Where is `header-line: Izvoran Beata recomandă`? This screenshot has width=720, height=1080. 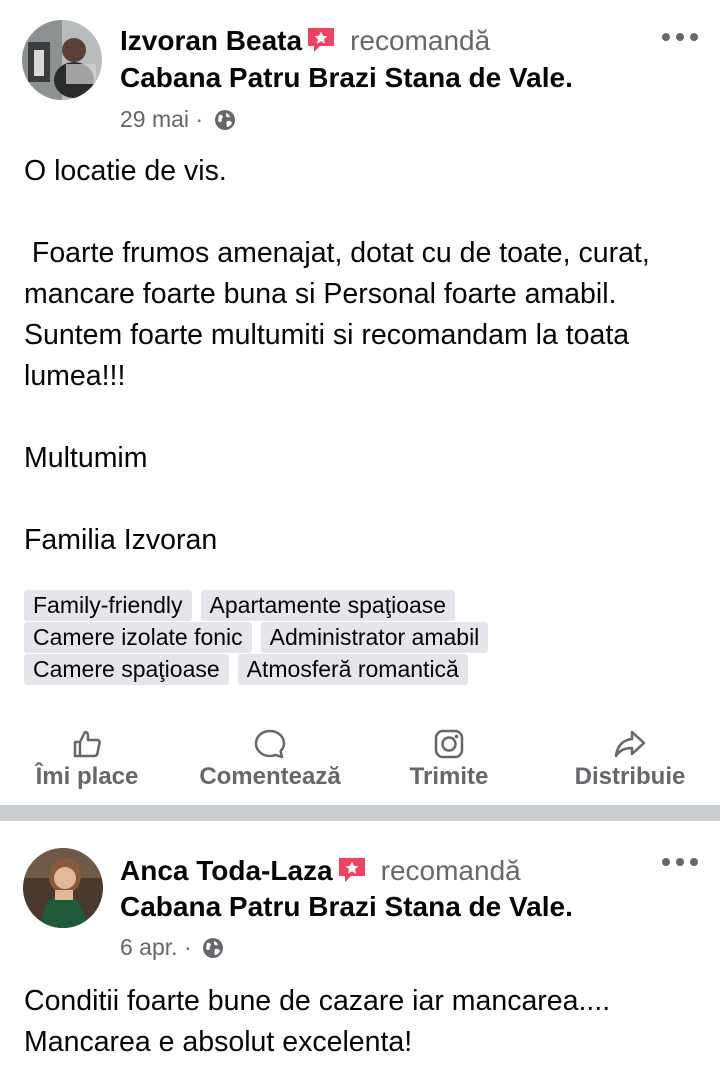 header-line: Izvoran Beata recomandă is located at coordinates (305, 41).